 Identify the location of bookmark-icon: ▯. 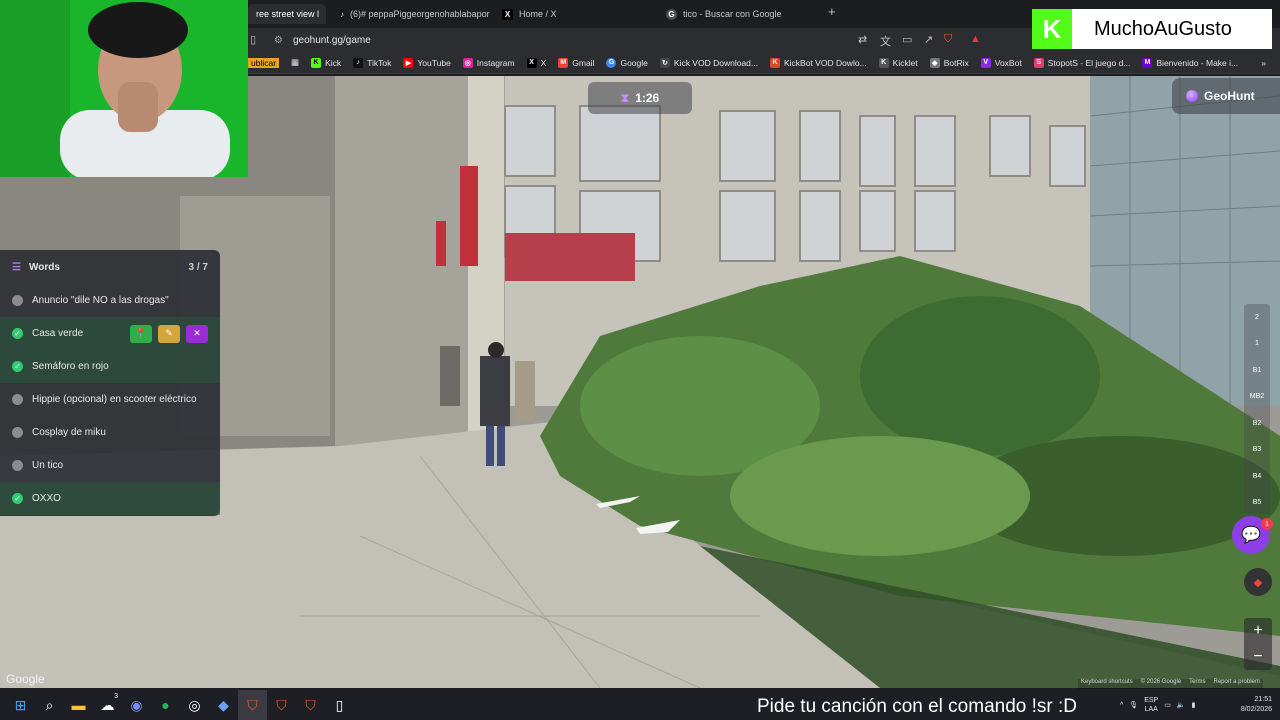
(253, 39).